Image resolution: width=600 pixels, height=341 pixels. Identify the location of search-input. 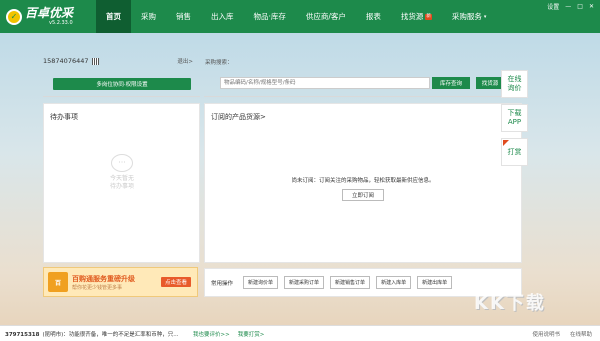
(325, 83).